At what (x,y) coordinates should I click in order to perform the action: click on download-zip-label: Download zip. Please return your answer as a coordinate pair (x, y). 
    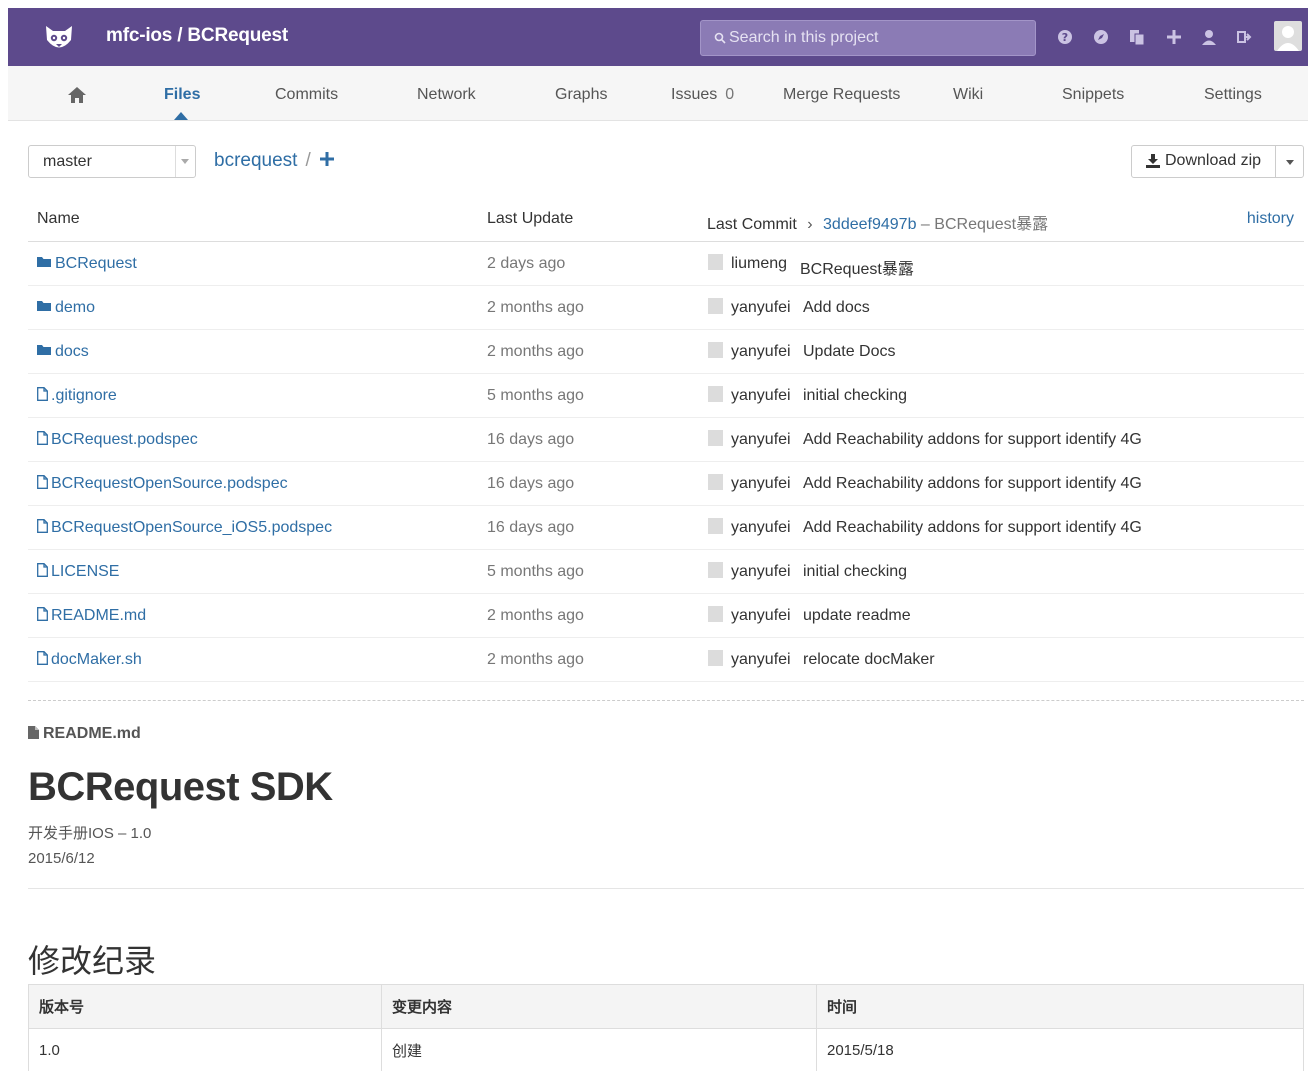
    Looking at the image, I should click on (1213, 160).